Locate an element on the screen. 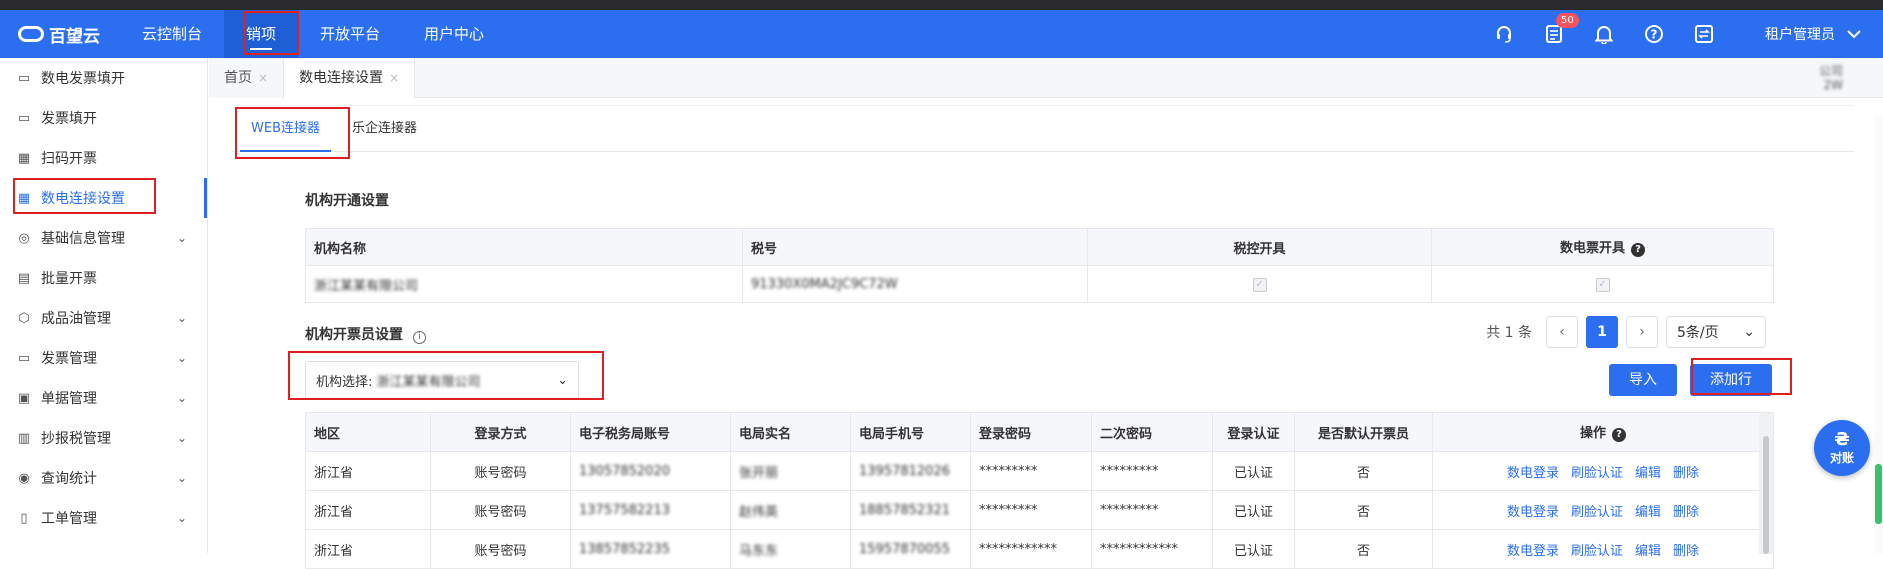 This screenshot has height=569, width=1883. company-info: 公司 2W is located at coordinates (1831, 78).